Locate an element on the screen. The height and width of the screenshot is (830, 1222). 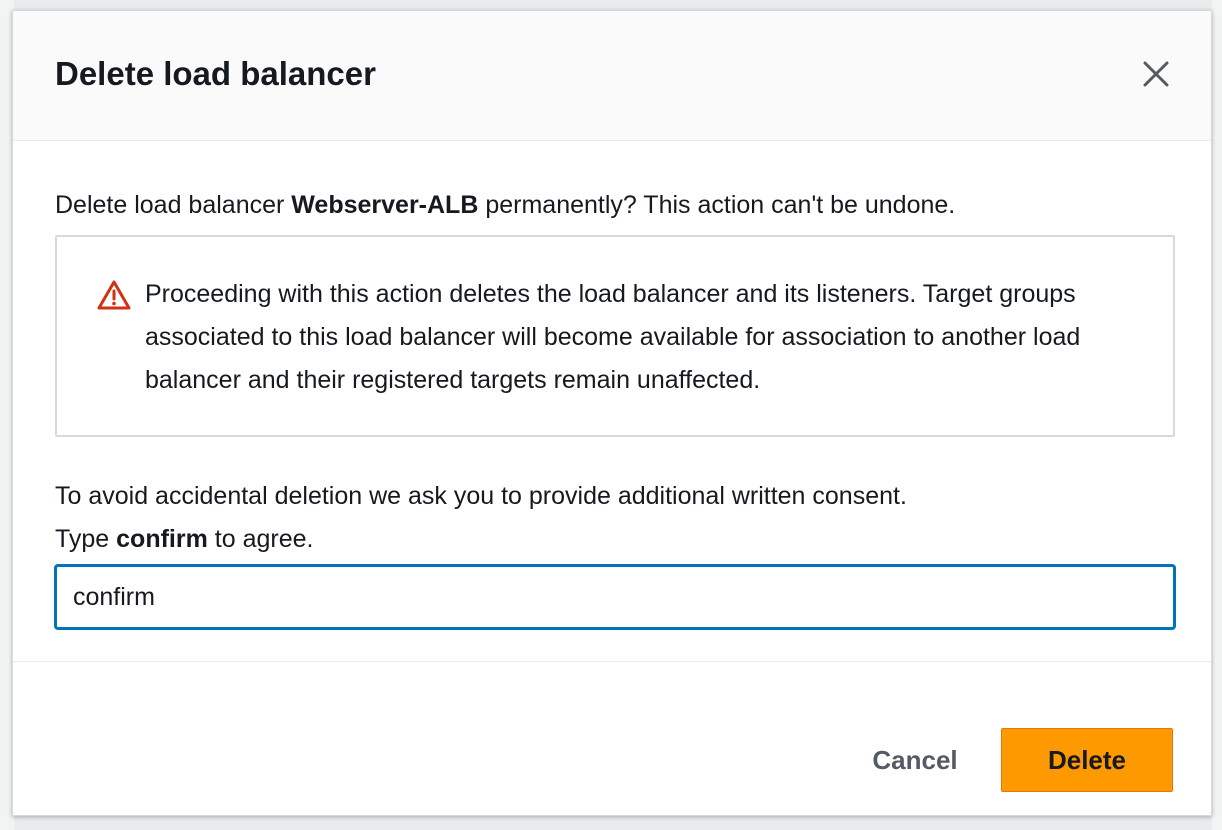
warning-icon is located at coordinates (114, 295).